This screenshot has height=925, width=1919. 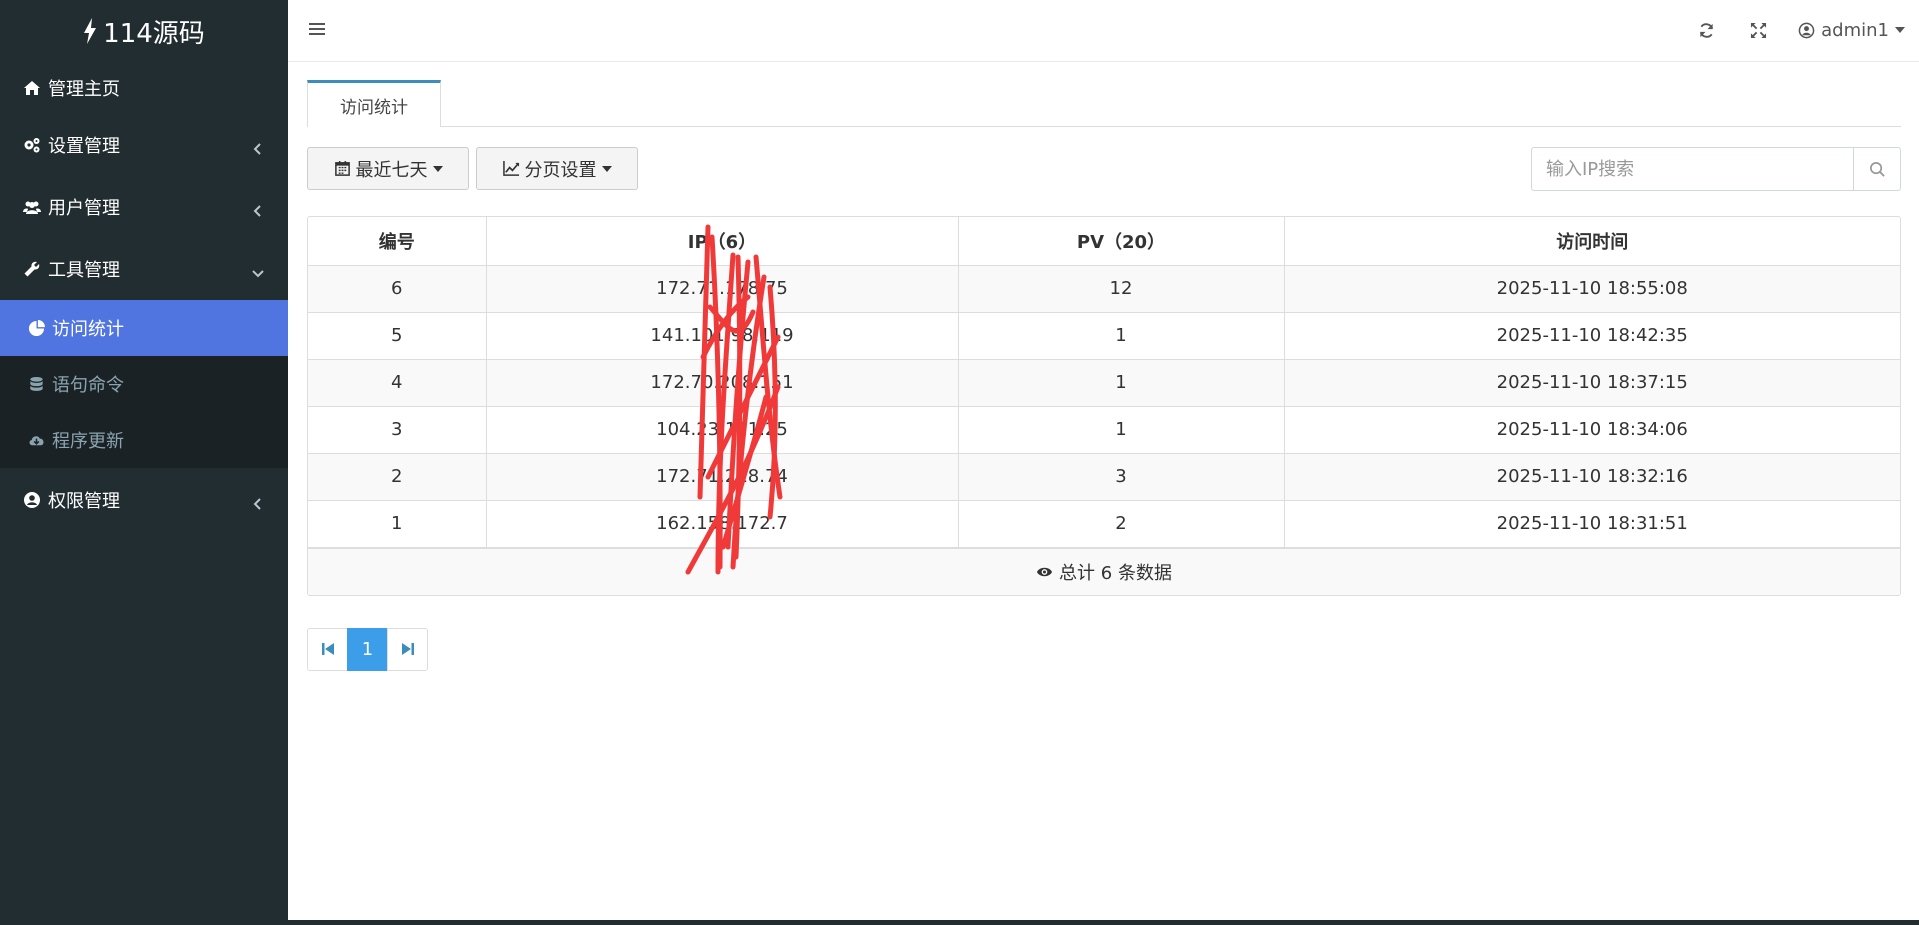 I want to click on sidebar-menu: 管理主页 设置管理 用户管理 工具管理, so click(x=144, y=181).